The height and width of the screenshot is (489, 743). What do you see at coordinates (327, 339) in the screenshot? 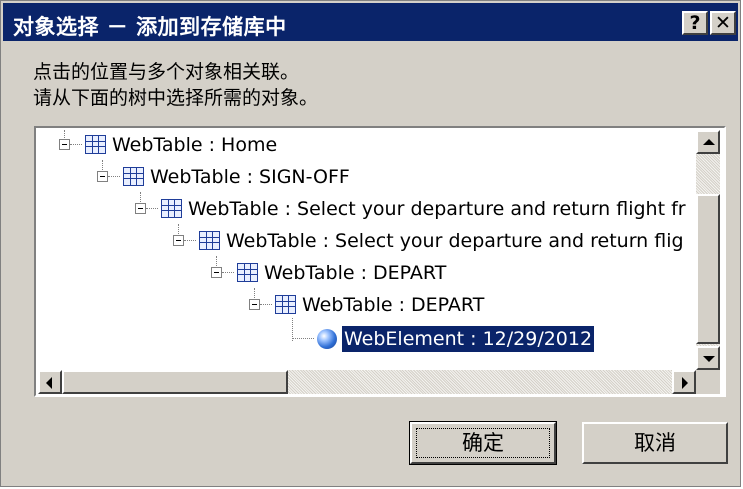
I see `globe-icon` at bounding box center [327, 339].